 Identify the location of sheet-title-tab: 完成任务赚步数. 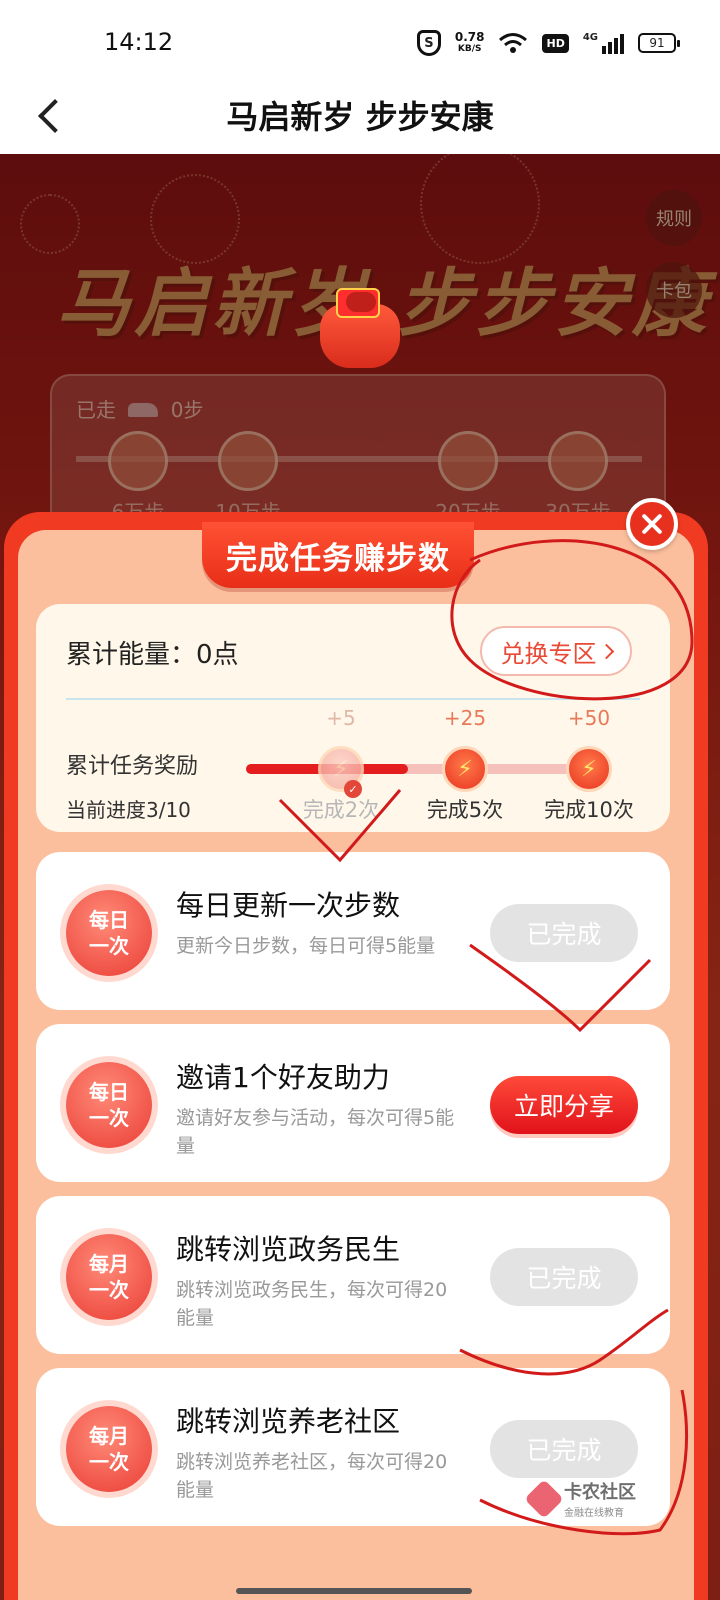
(338, 555).